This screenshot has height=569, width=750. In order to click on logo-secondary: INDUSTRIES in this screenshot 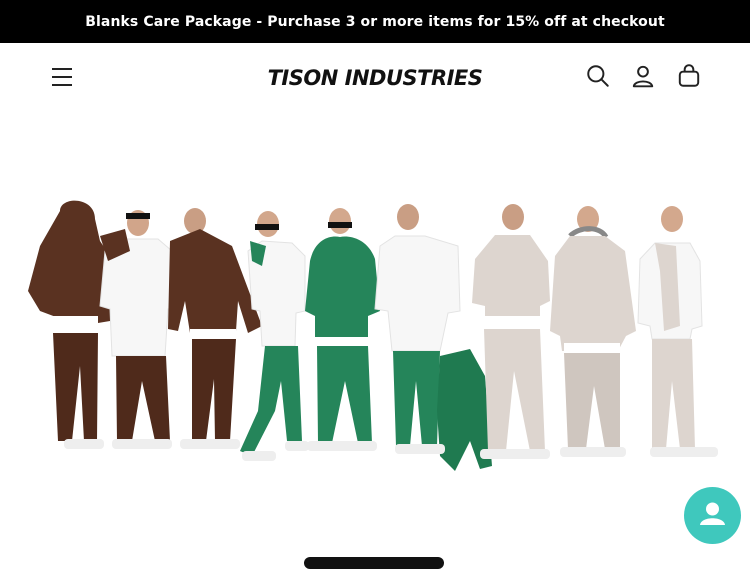, I will do `click(413, 78)`.